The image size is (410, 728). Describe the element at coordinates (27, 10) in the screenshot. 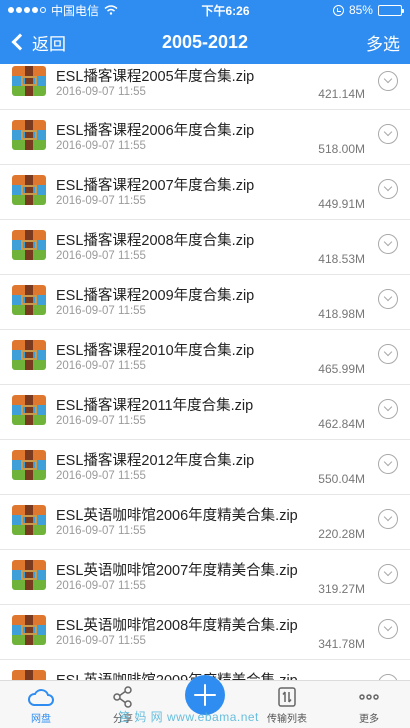

I see `signal-icon` at that location.